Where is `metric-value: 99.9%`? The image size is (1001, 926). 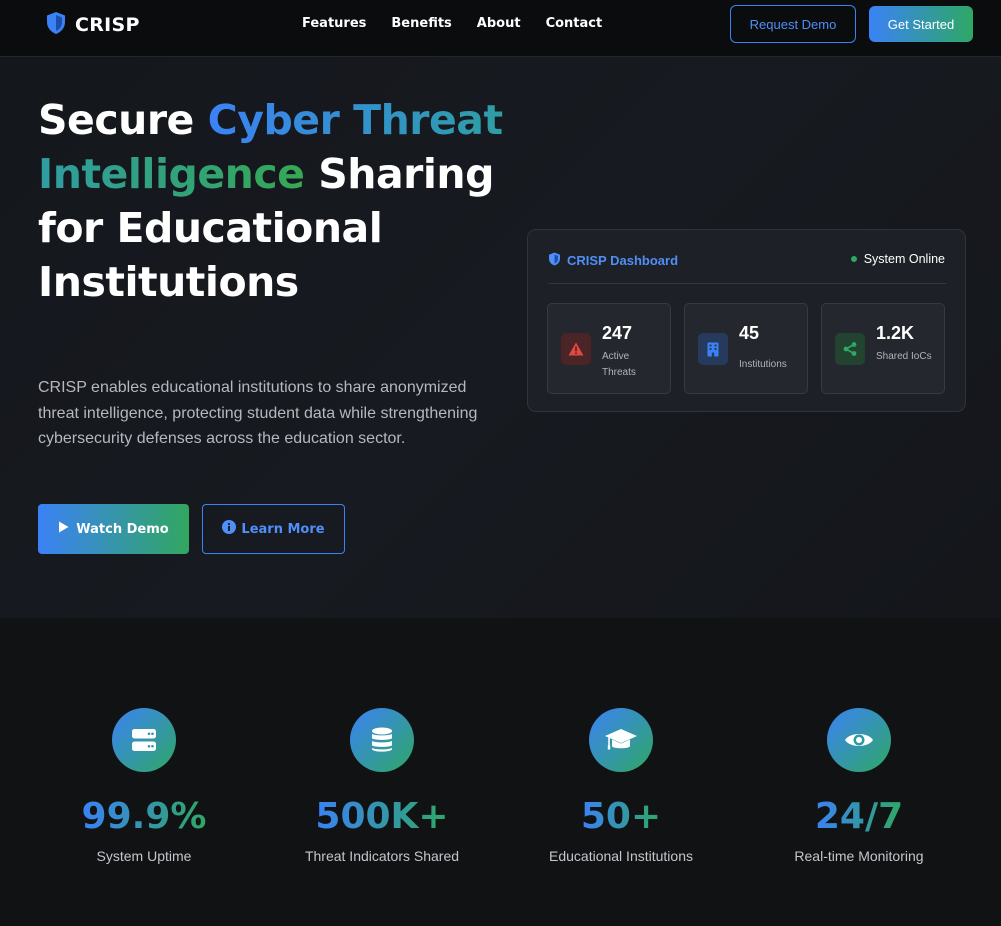
metric-value: 99.9% is located at coordinates (144, 816).